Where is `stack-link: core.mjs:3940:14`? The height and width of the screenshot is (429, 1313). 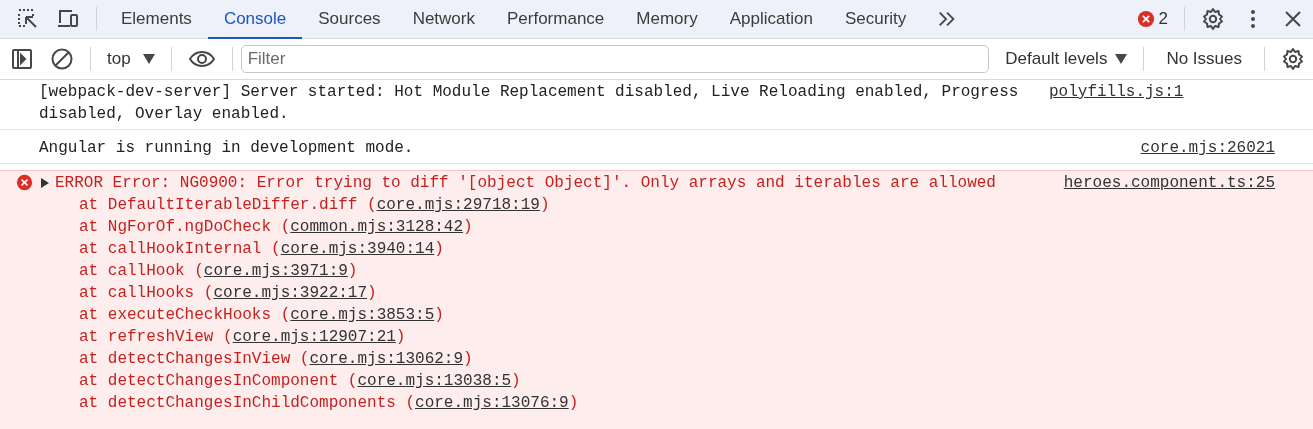 stack-link: core.mjs:3940:14 is located at coordinates (357, 249).